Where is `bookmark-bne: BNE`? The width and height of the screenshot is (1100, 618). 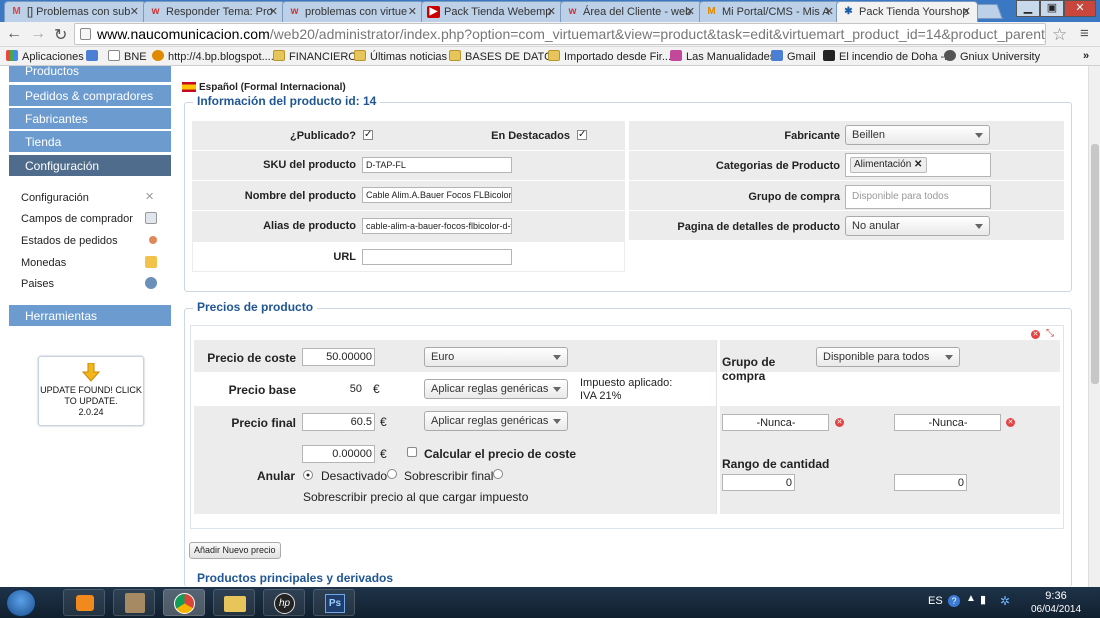 bookmark-bne: BNE is located at coordinates (127, 56).